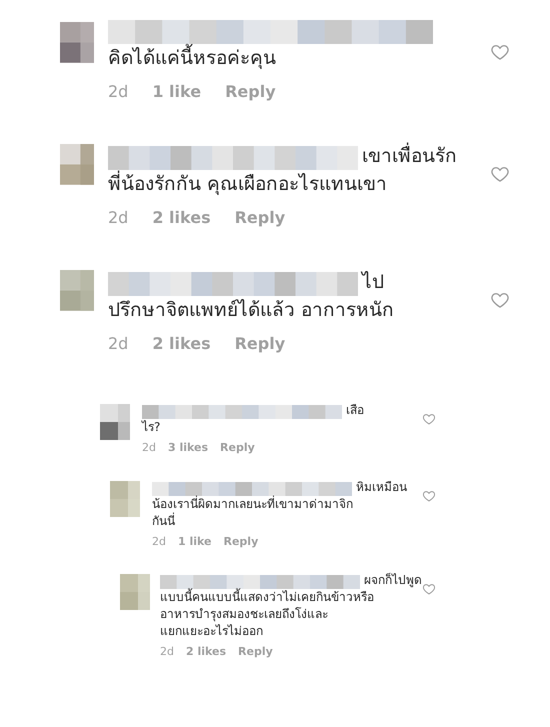  Describe the element at coordinates (373, 282) in the screenshot. I see `comment-text: ไป` at that location.